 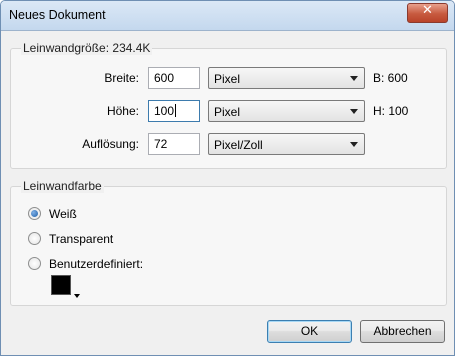 What do you see at coordinates (57, 15) in the screenshot?
I see `dialog-title: Neues Dokument` at bounding box center [57, 15].